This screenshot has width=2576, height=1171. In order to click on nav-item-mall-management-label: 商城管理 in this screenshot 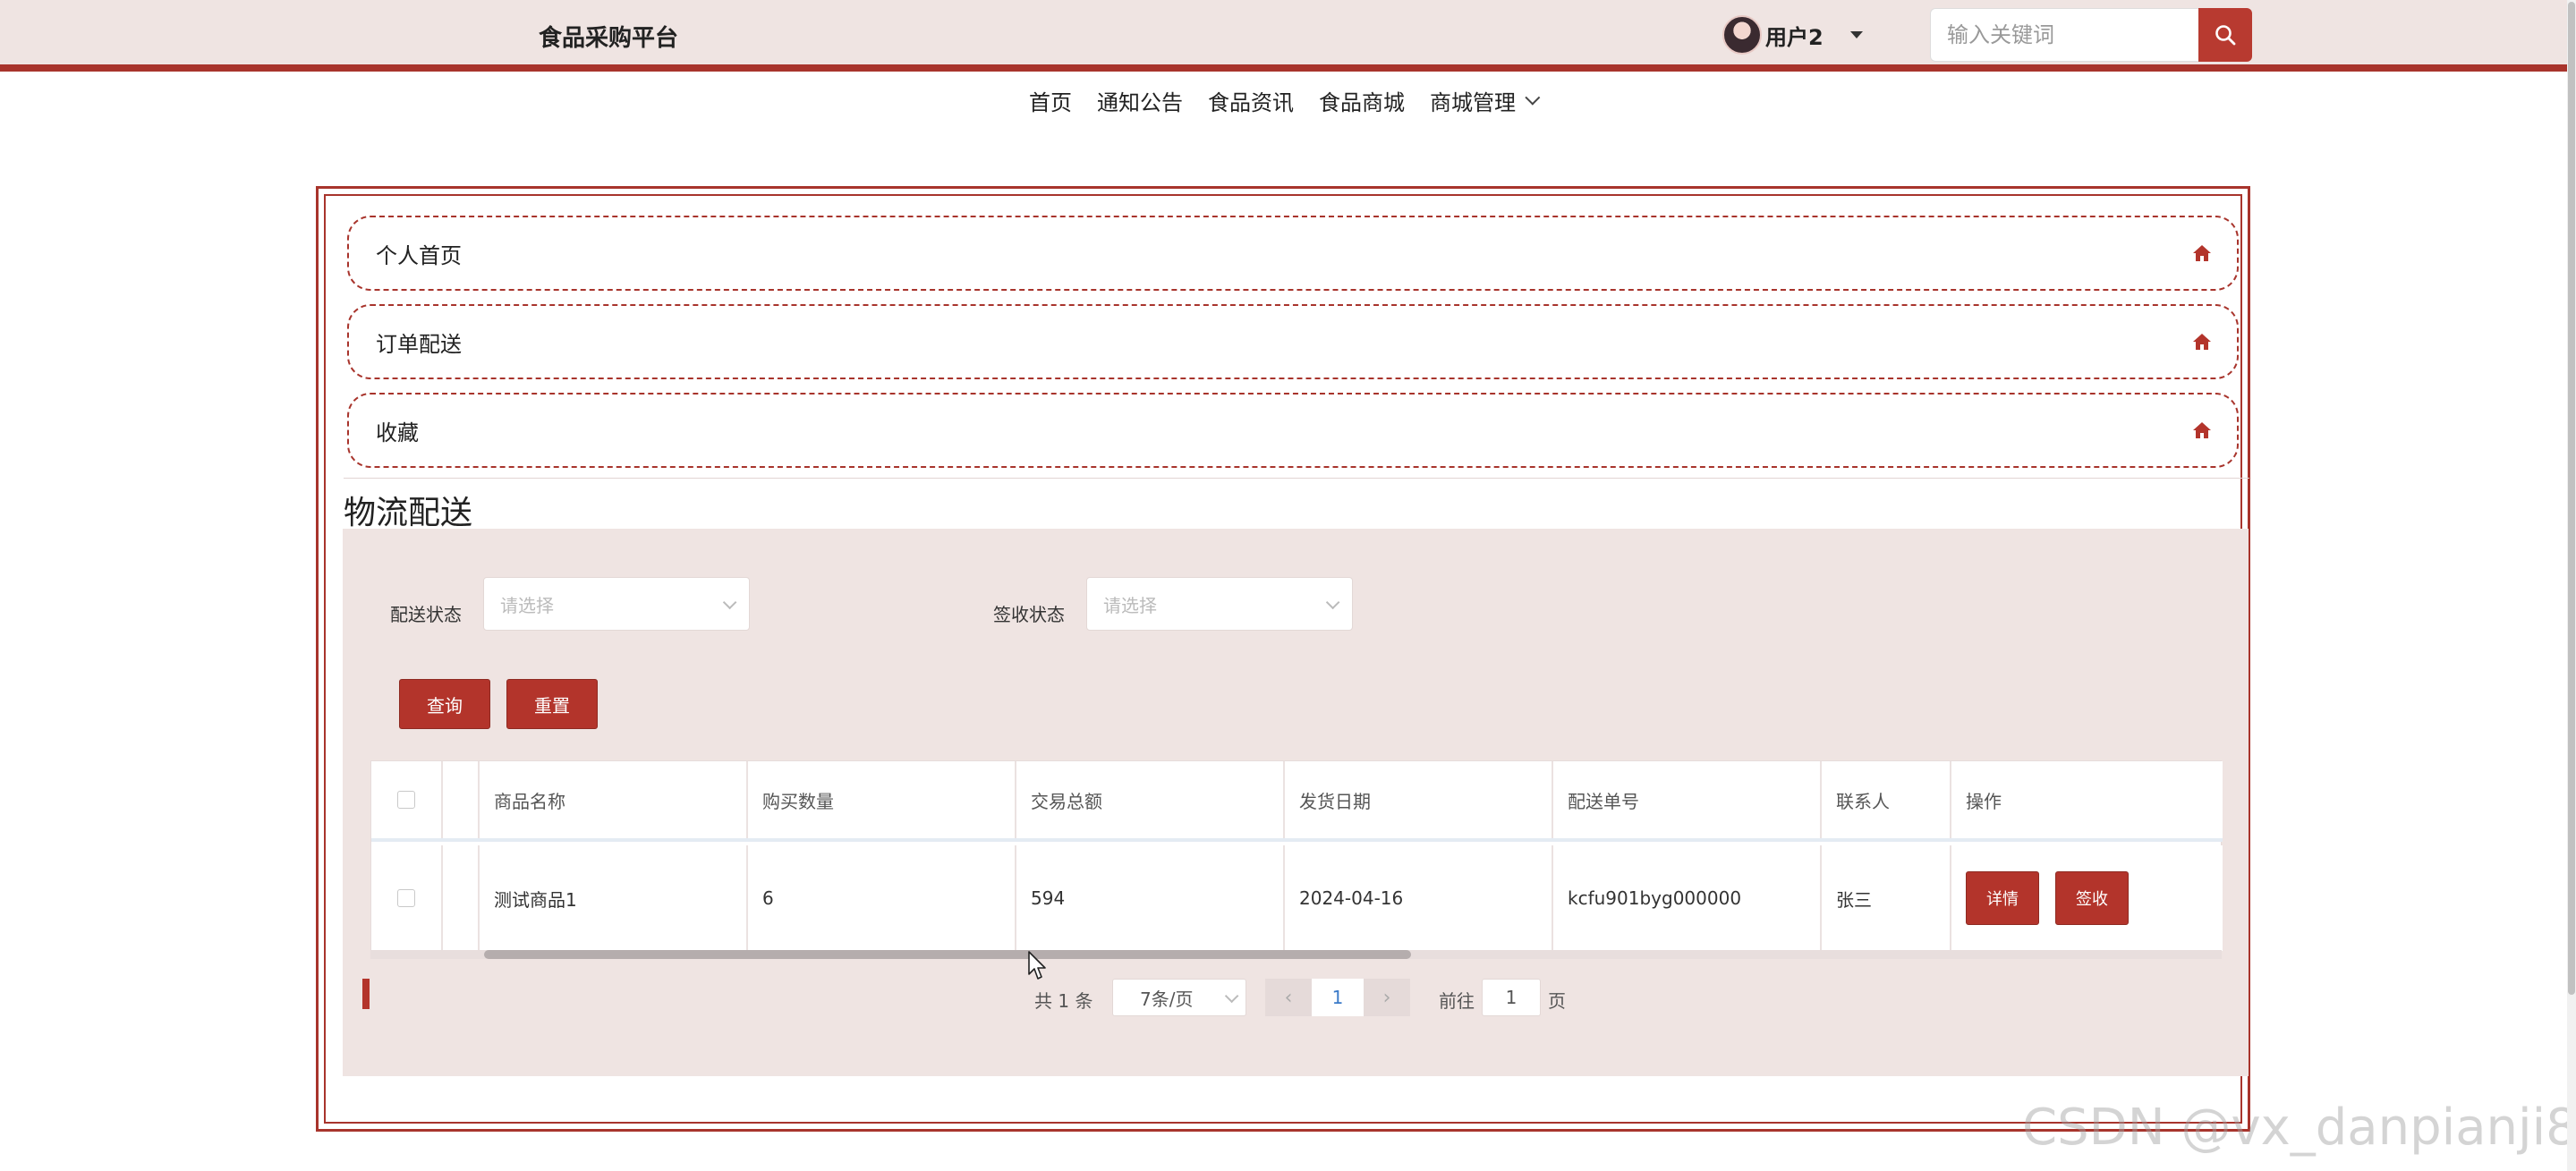, I will do `click(1473, 102)`.